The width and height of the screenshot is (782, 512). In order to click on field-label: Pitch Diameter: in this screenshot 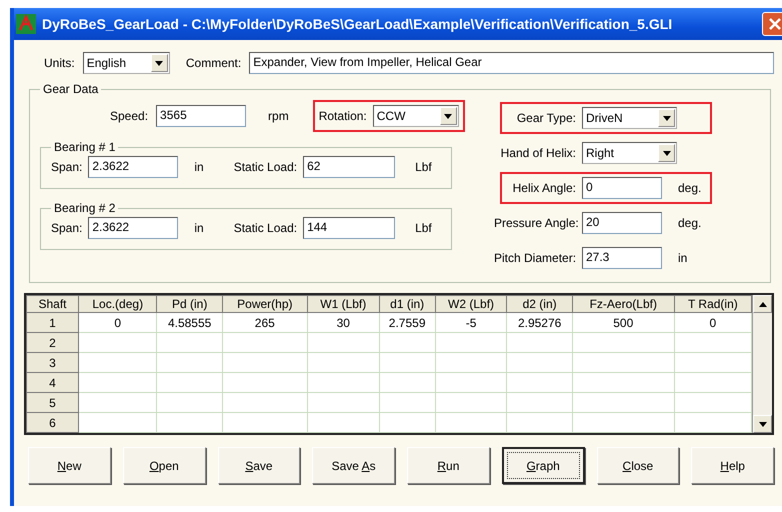, I will do `click(535, 258)`.